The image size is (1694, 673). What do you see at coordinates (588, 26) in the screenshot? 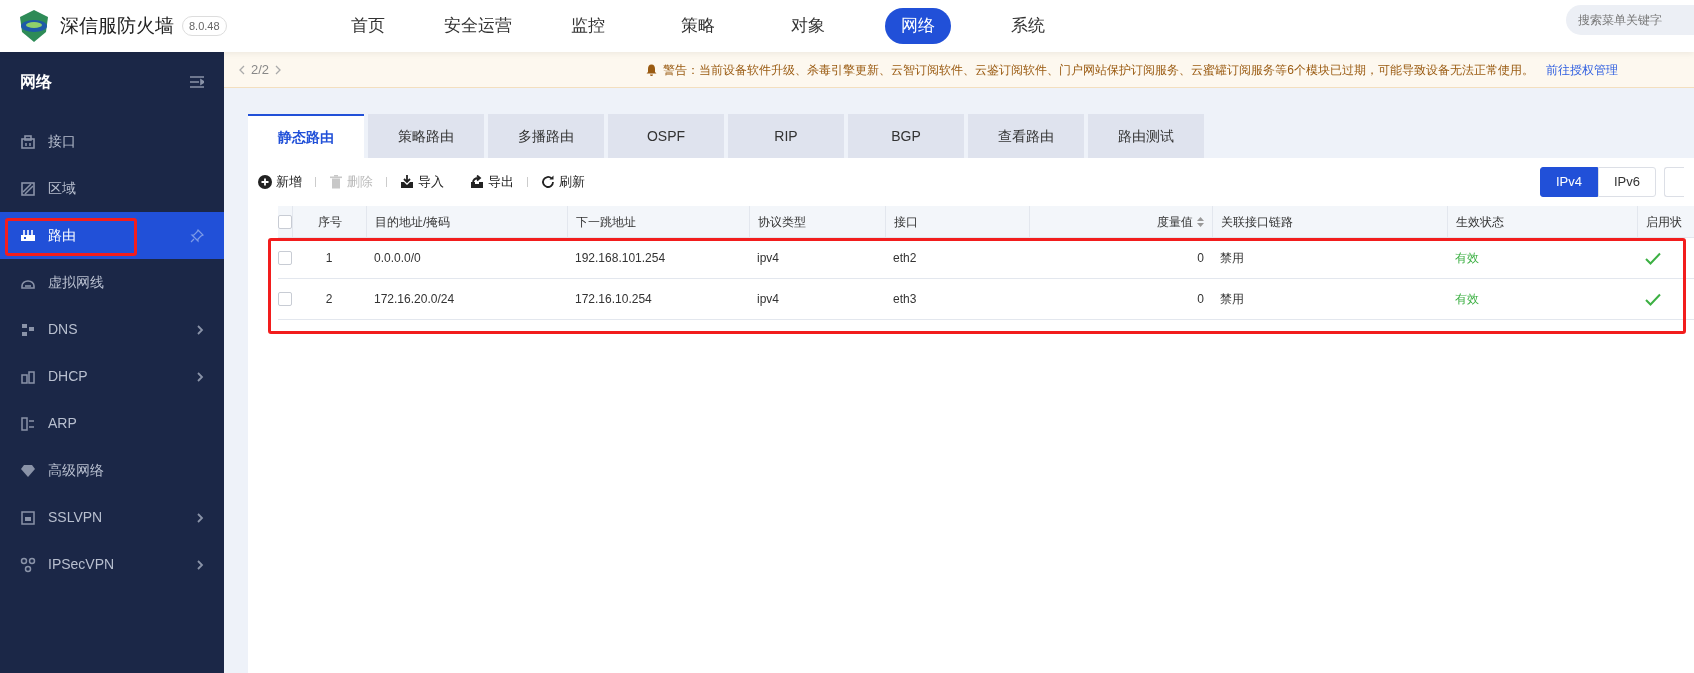
I see `nav-tab: 监控` at bounding box center [588, 26].